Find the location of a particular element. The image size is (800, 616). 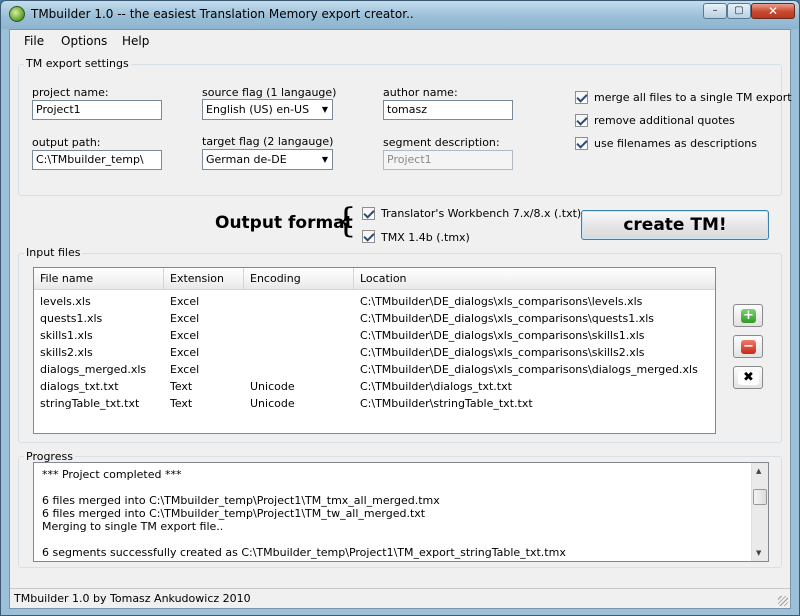

cell-location: C:\TMbuilder\dialogs_txt.txt is located at coordinates (436, 386).